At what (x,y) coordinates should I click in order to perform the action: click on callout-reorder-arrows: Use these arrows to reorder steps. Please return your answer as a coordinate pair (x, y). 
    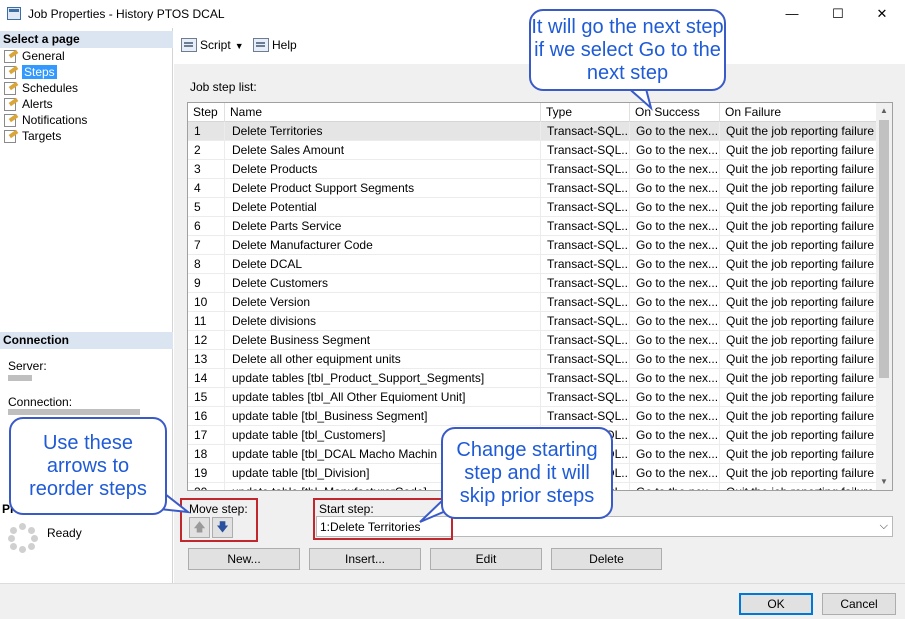
    Looking at the image, I should click on (88, 466).